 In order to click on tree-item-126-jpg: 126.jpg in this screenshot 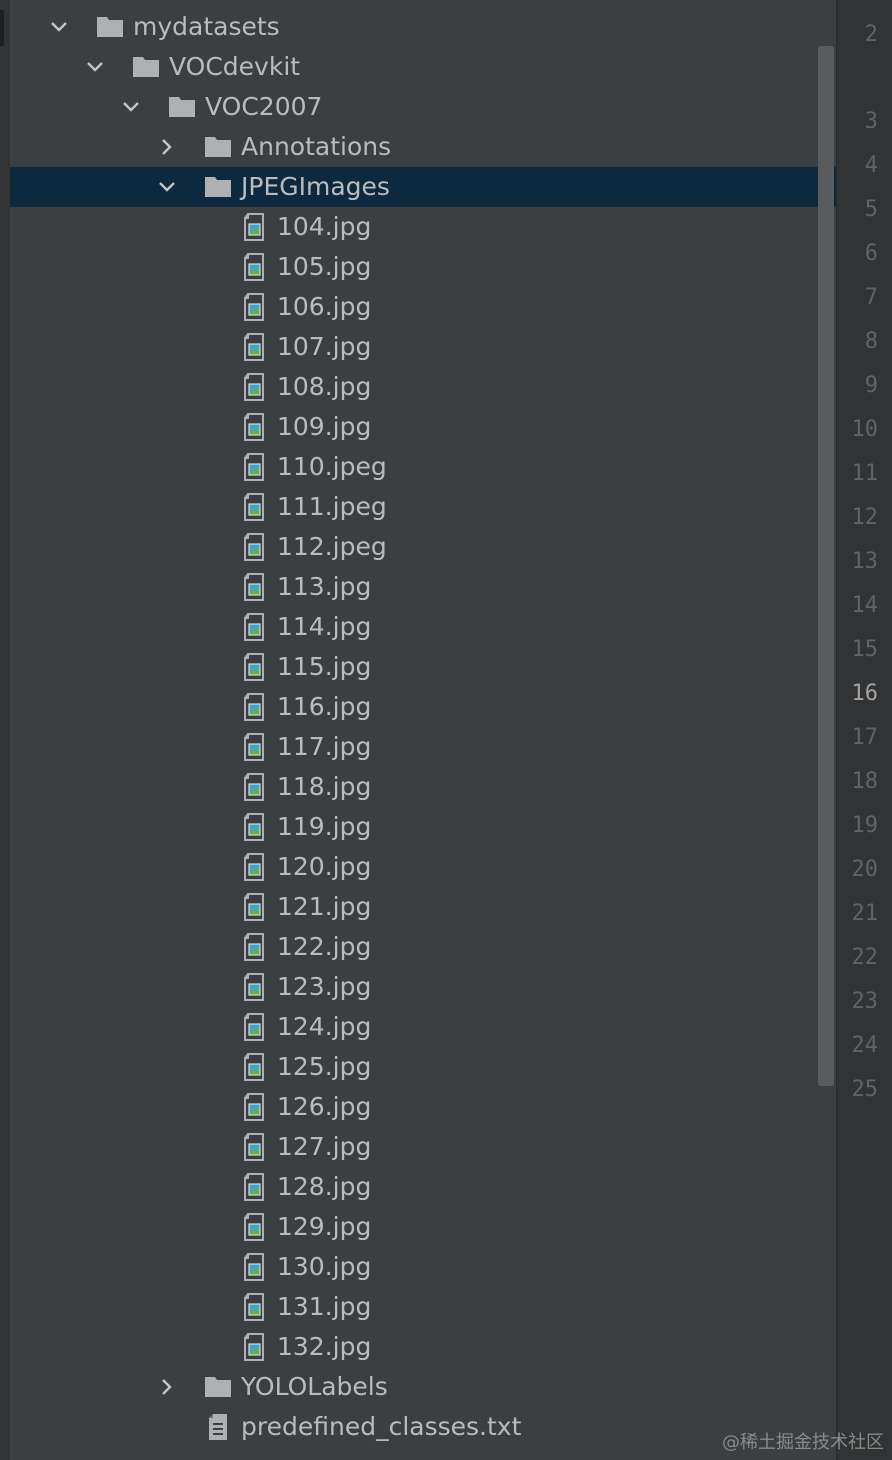, I will do `click(418, 1107)`.